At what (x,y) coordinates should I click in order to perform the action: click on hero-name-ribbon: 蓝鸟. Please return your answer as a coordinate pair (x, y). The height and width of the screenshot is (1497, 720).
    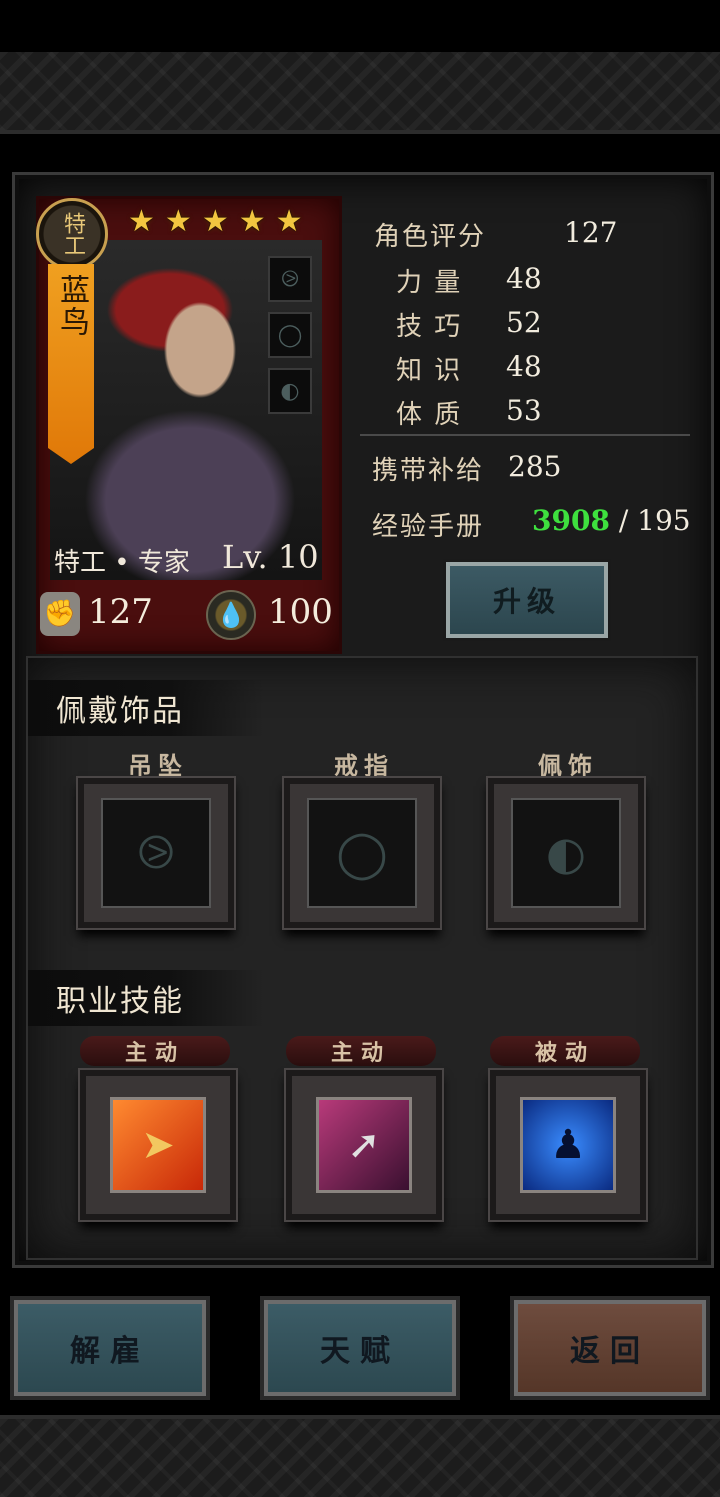
    Looking at the image, I should click on (71, 364).